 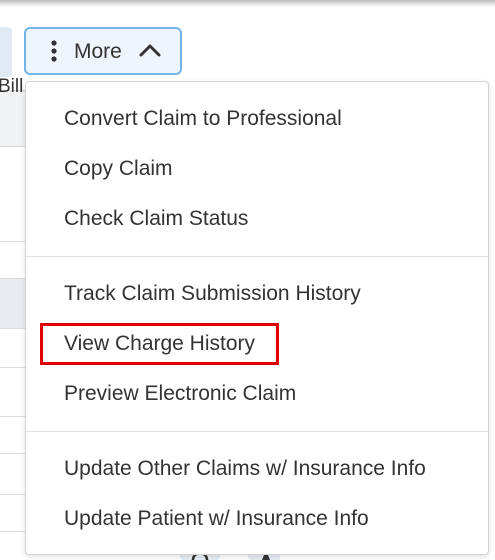 I want to click on menu-item-update-other-claims-with-insurance-info: Update Other Claims w/ Insurance Info, so click(x=245, y=469).